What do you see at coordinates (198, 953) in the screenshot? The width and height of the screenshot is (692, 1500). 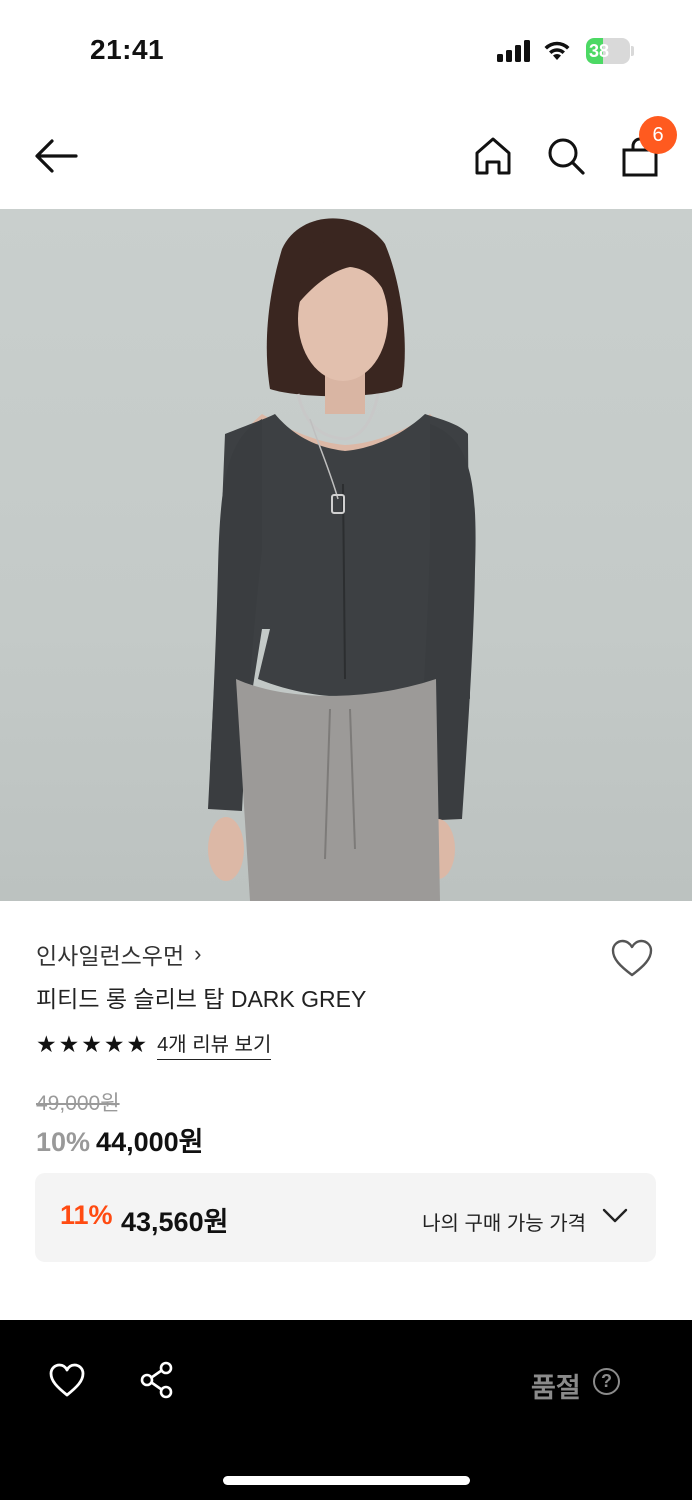 I see `chevron-right-icon: ›` at bounding box center [198, 953].